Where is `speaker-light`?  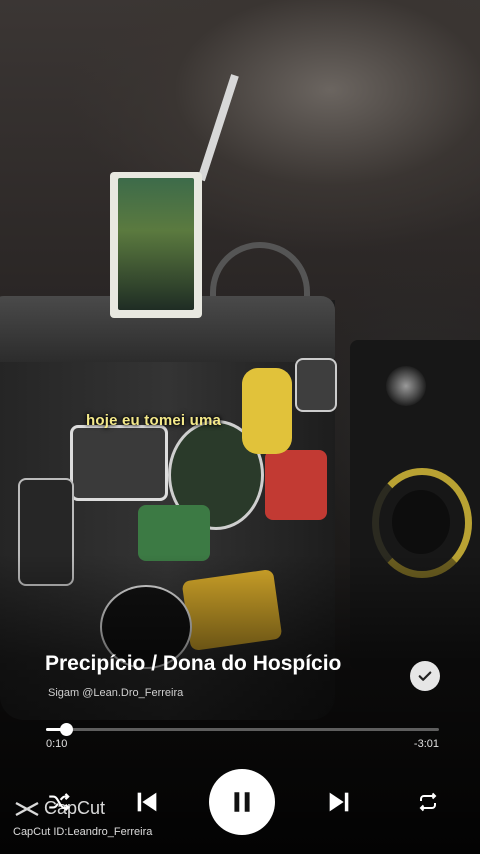 speaker-light is located at coordinates (406, 386).